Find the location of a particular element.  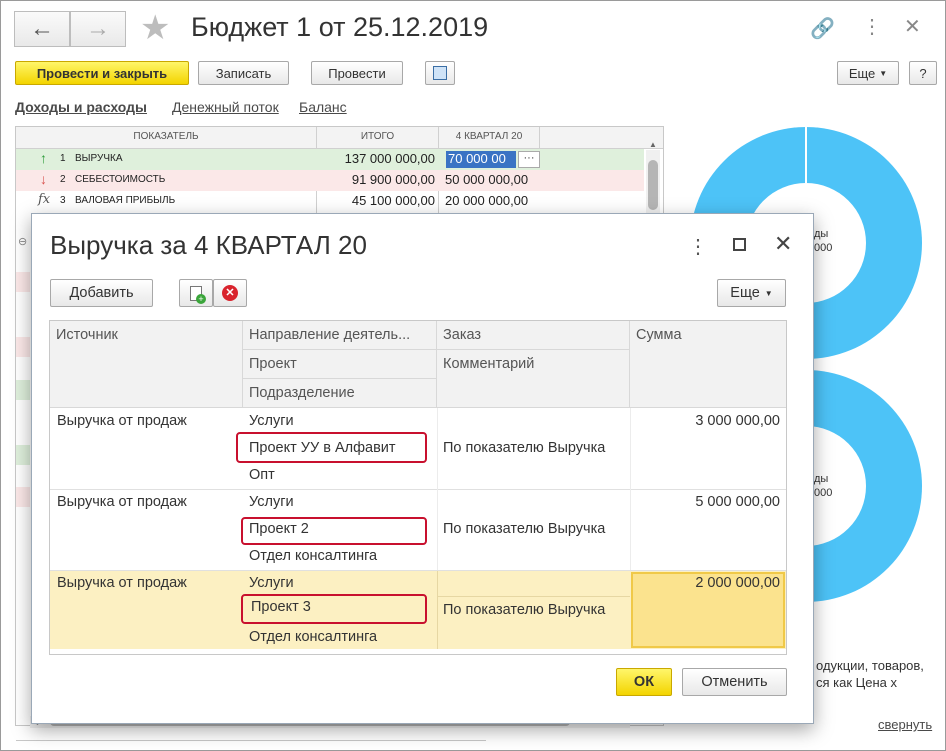

dialog-more-label: Еще is located at coordinates (745, 293).